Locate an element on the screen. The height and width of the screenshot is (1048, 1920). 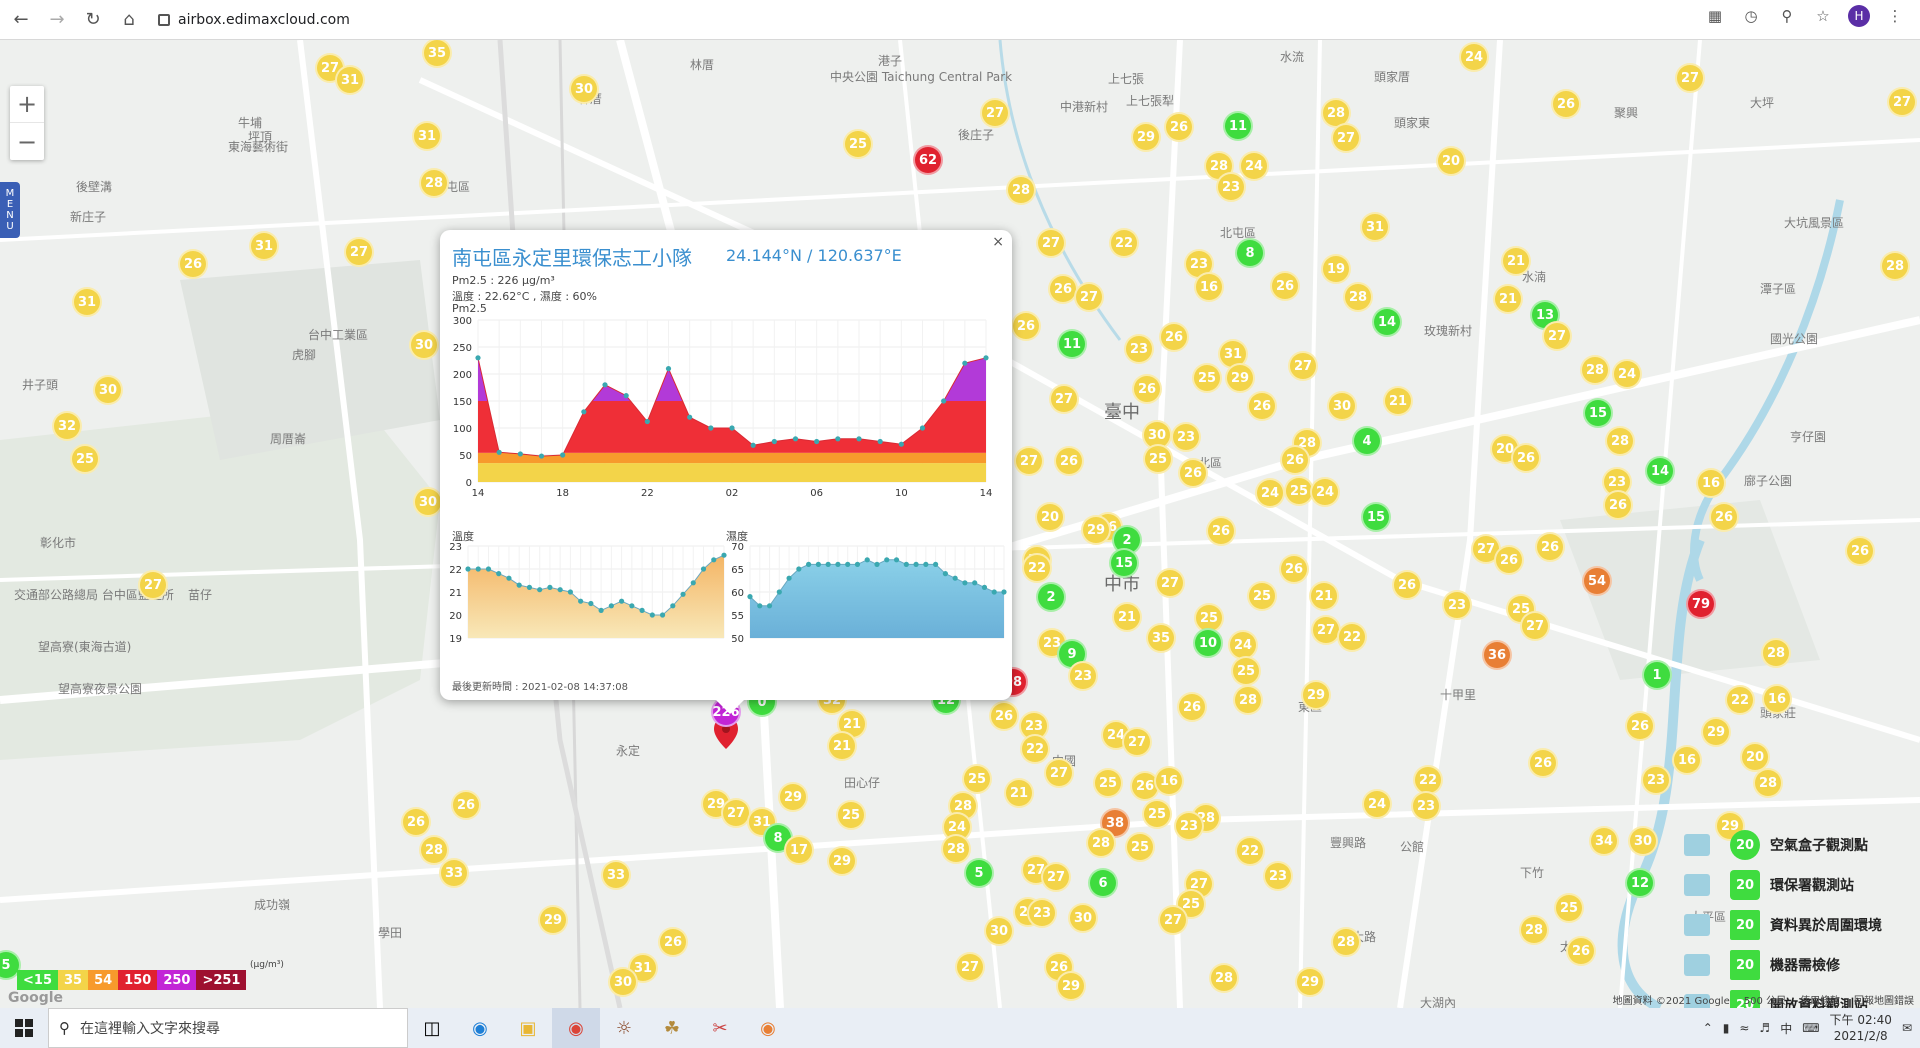
station-marker: 5 is located at coordinates (979, 873).